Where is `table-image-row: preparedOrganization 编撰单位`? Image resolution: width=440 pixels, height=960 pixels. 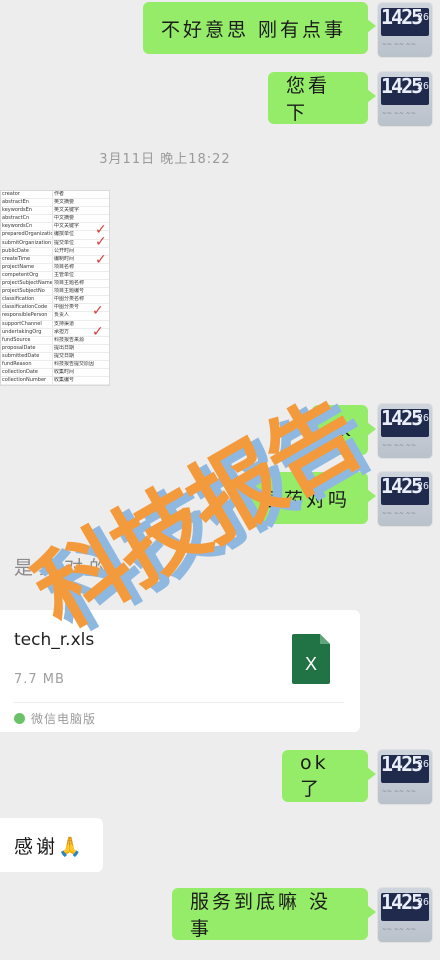
table-image-row: preparedOrganization 编撰单位 is located at coordinates (55, 235).